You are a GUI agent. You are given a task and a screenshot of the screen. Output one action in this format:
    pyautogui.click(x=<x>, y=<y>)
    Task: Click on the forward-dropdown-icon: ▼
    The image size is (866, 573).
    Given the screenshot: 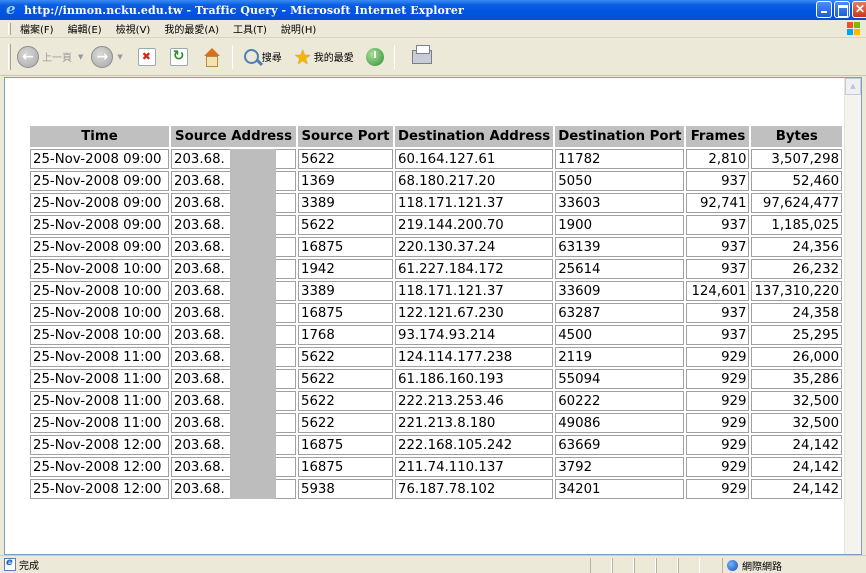 What is the action you would take?
    pyautogui.click(x=119, y=57)
    